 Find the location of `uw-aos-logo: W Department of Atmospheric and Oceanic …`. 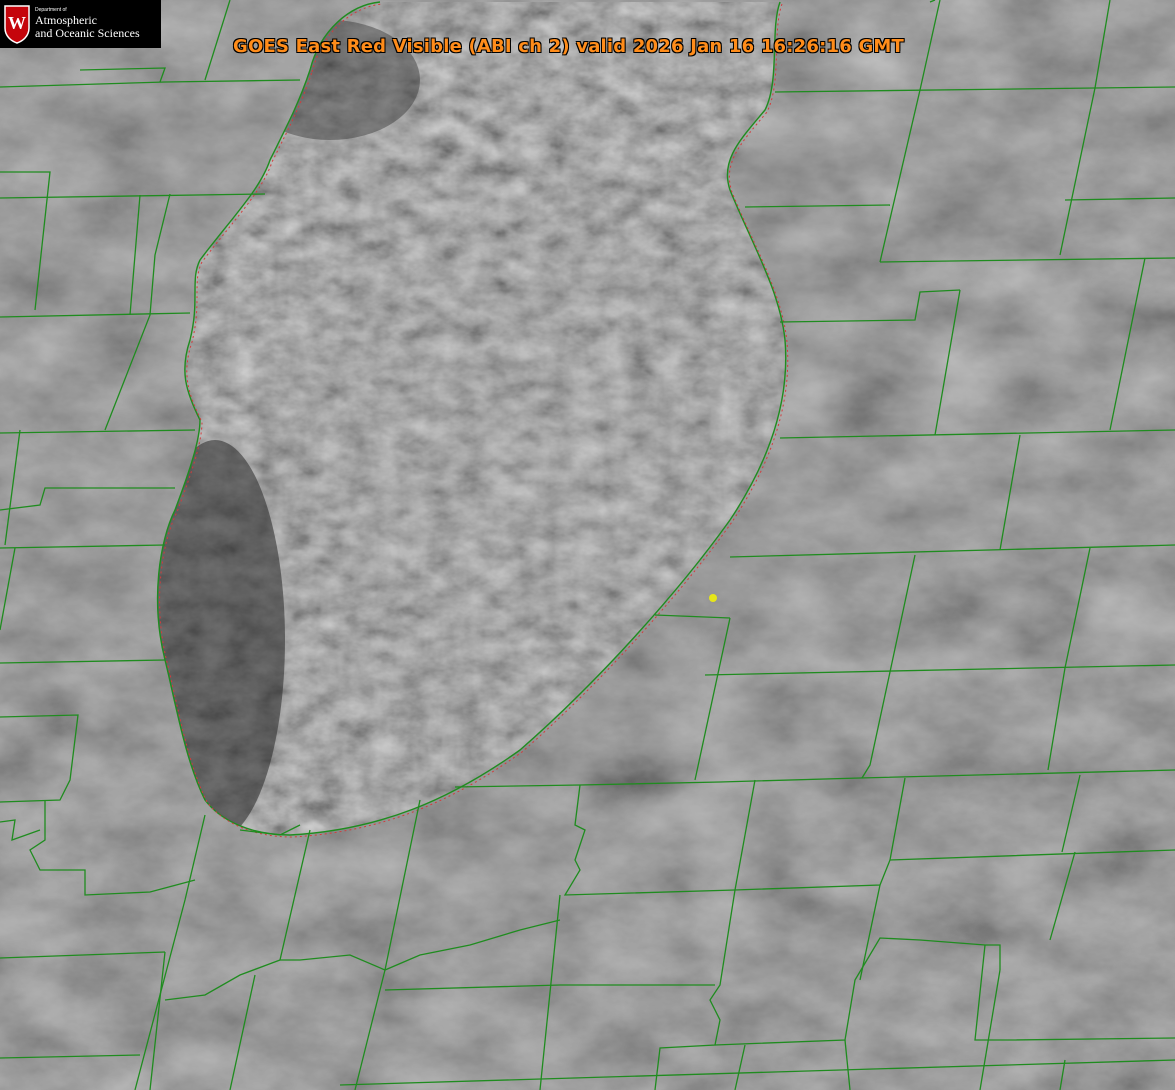

uw-aos-logo: W Department of Atmospheric and Oceanic … is located at coordinates (80, 24).